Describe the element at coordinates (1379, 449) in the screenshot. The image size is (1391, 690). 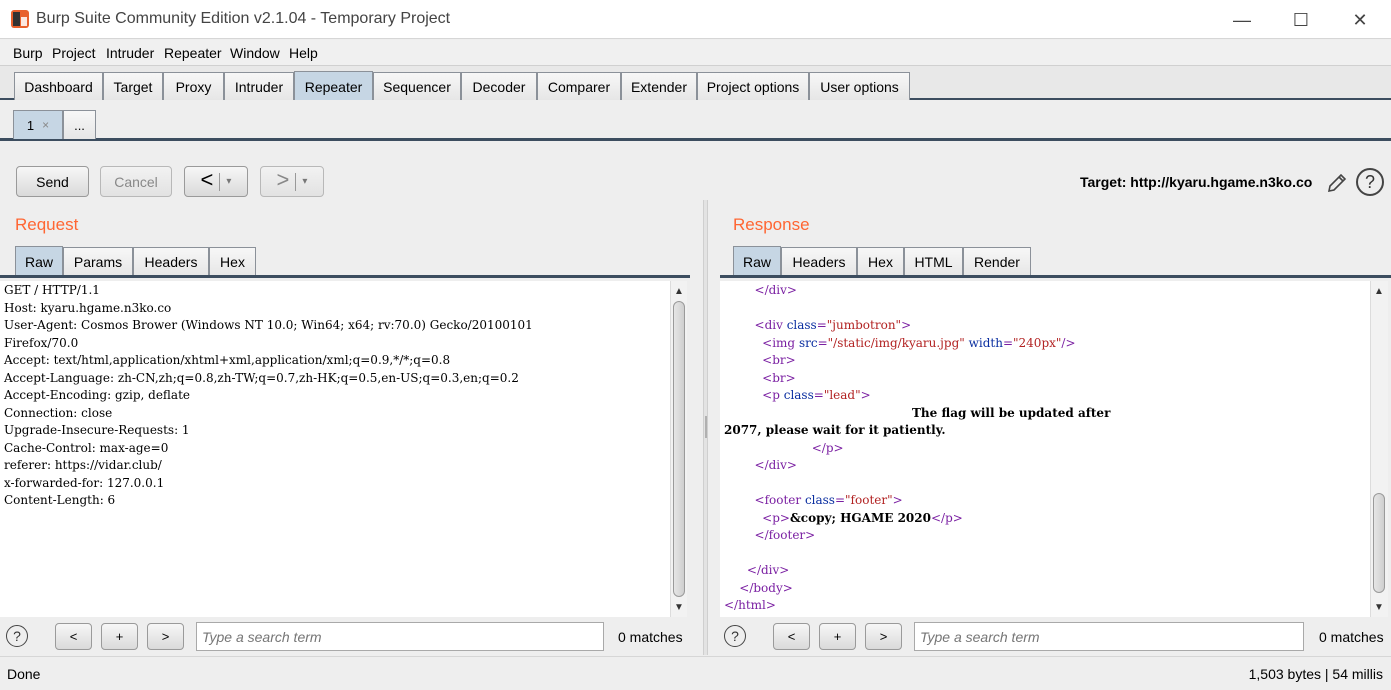
I see `response-scrollbar: ▲ ▼` at that location.